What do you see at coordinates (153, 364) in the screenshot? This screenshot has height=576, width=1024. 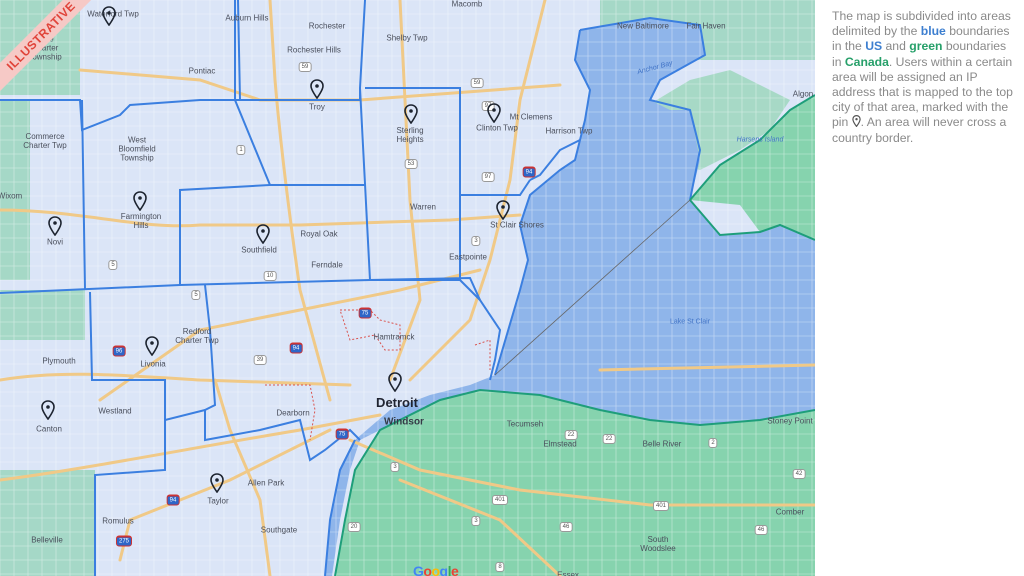 I see `label-livonia: Livonia` at bounding box center [153, 364].